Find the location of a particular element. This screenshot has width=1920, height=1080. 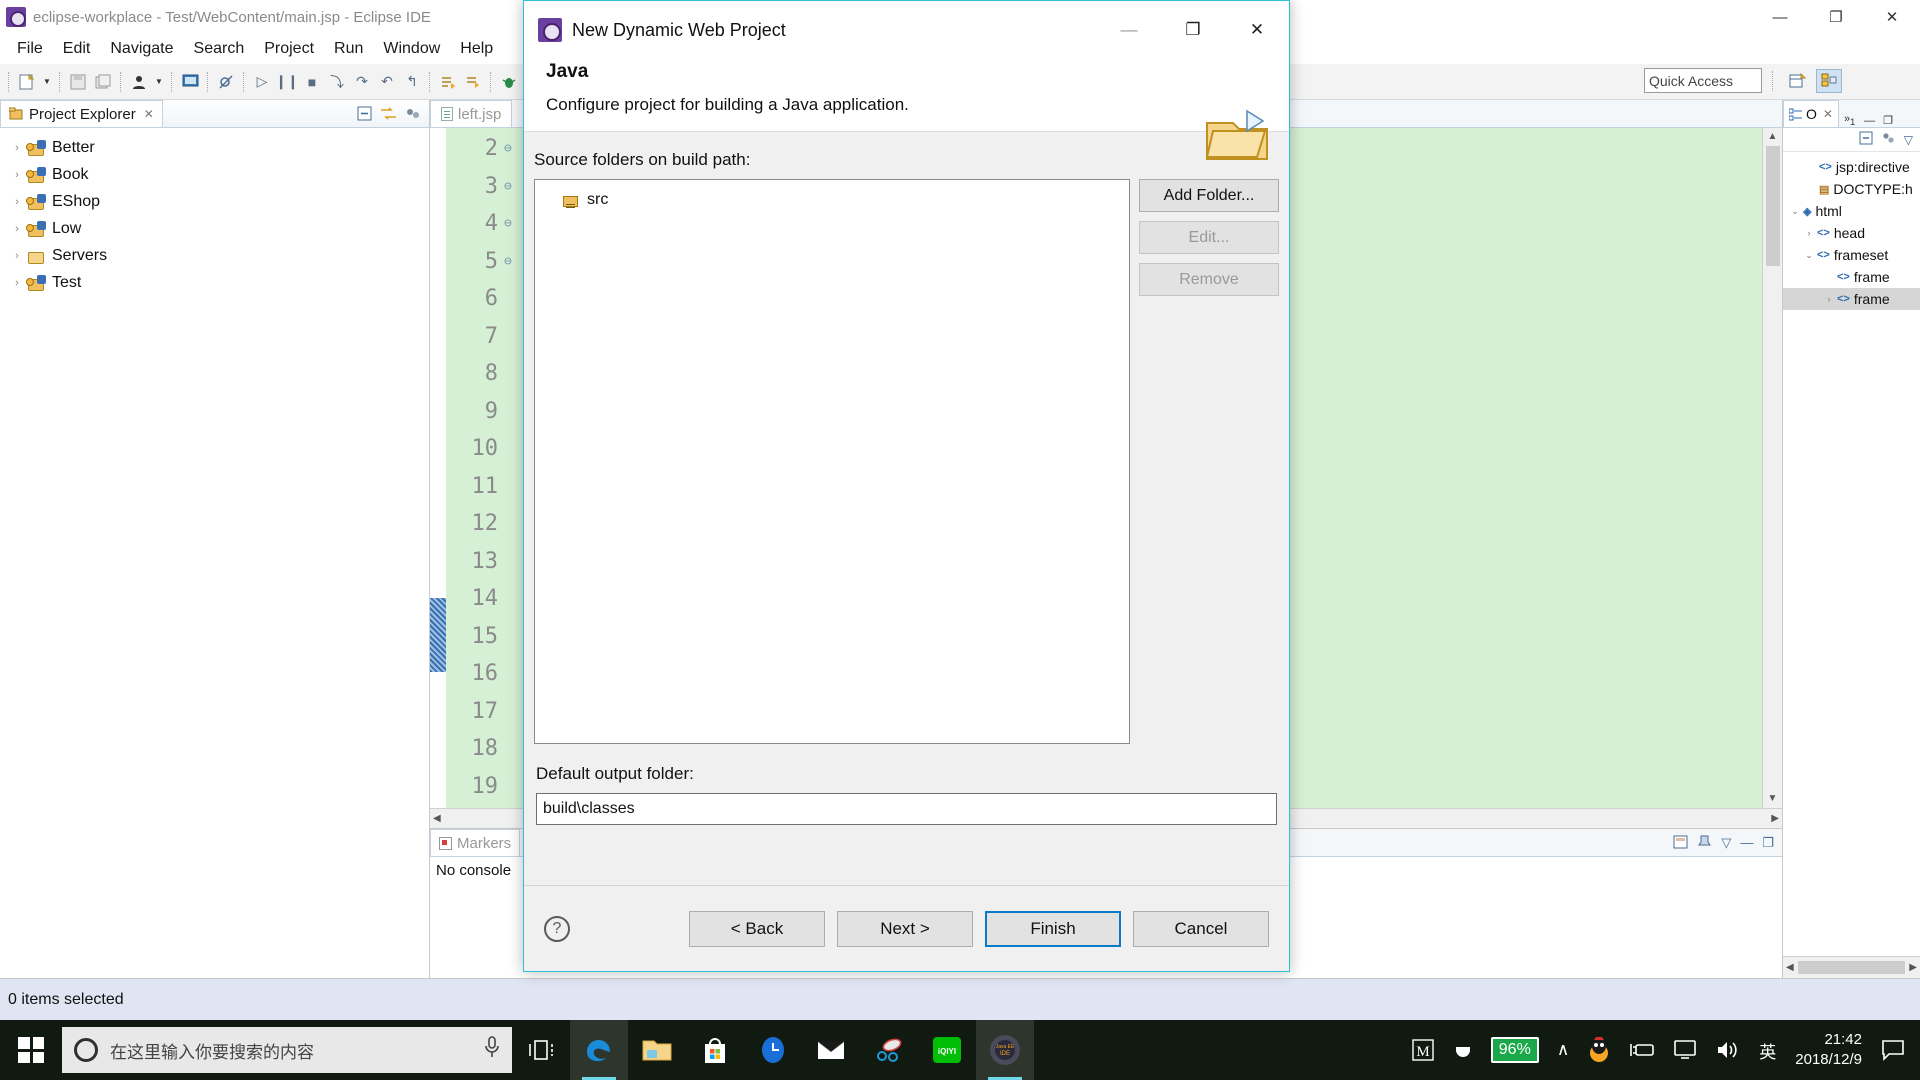

battery-indicator: 96% is located at coordinates (1515, 1050).